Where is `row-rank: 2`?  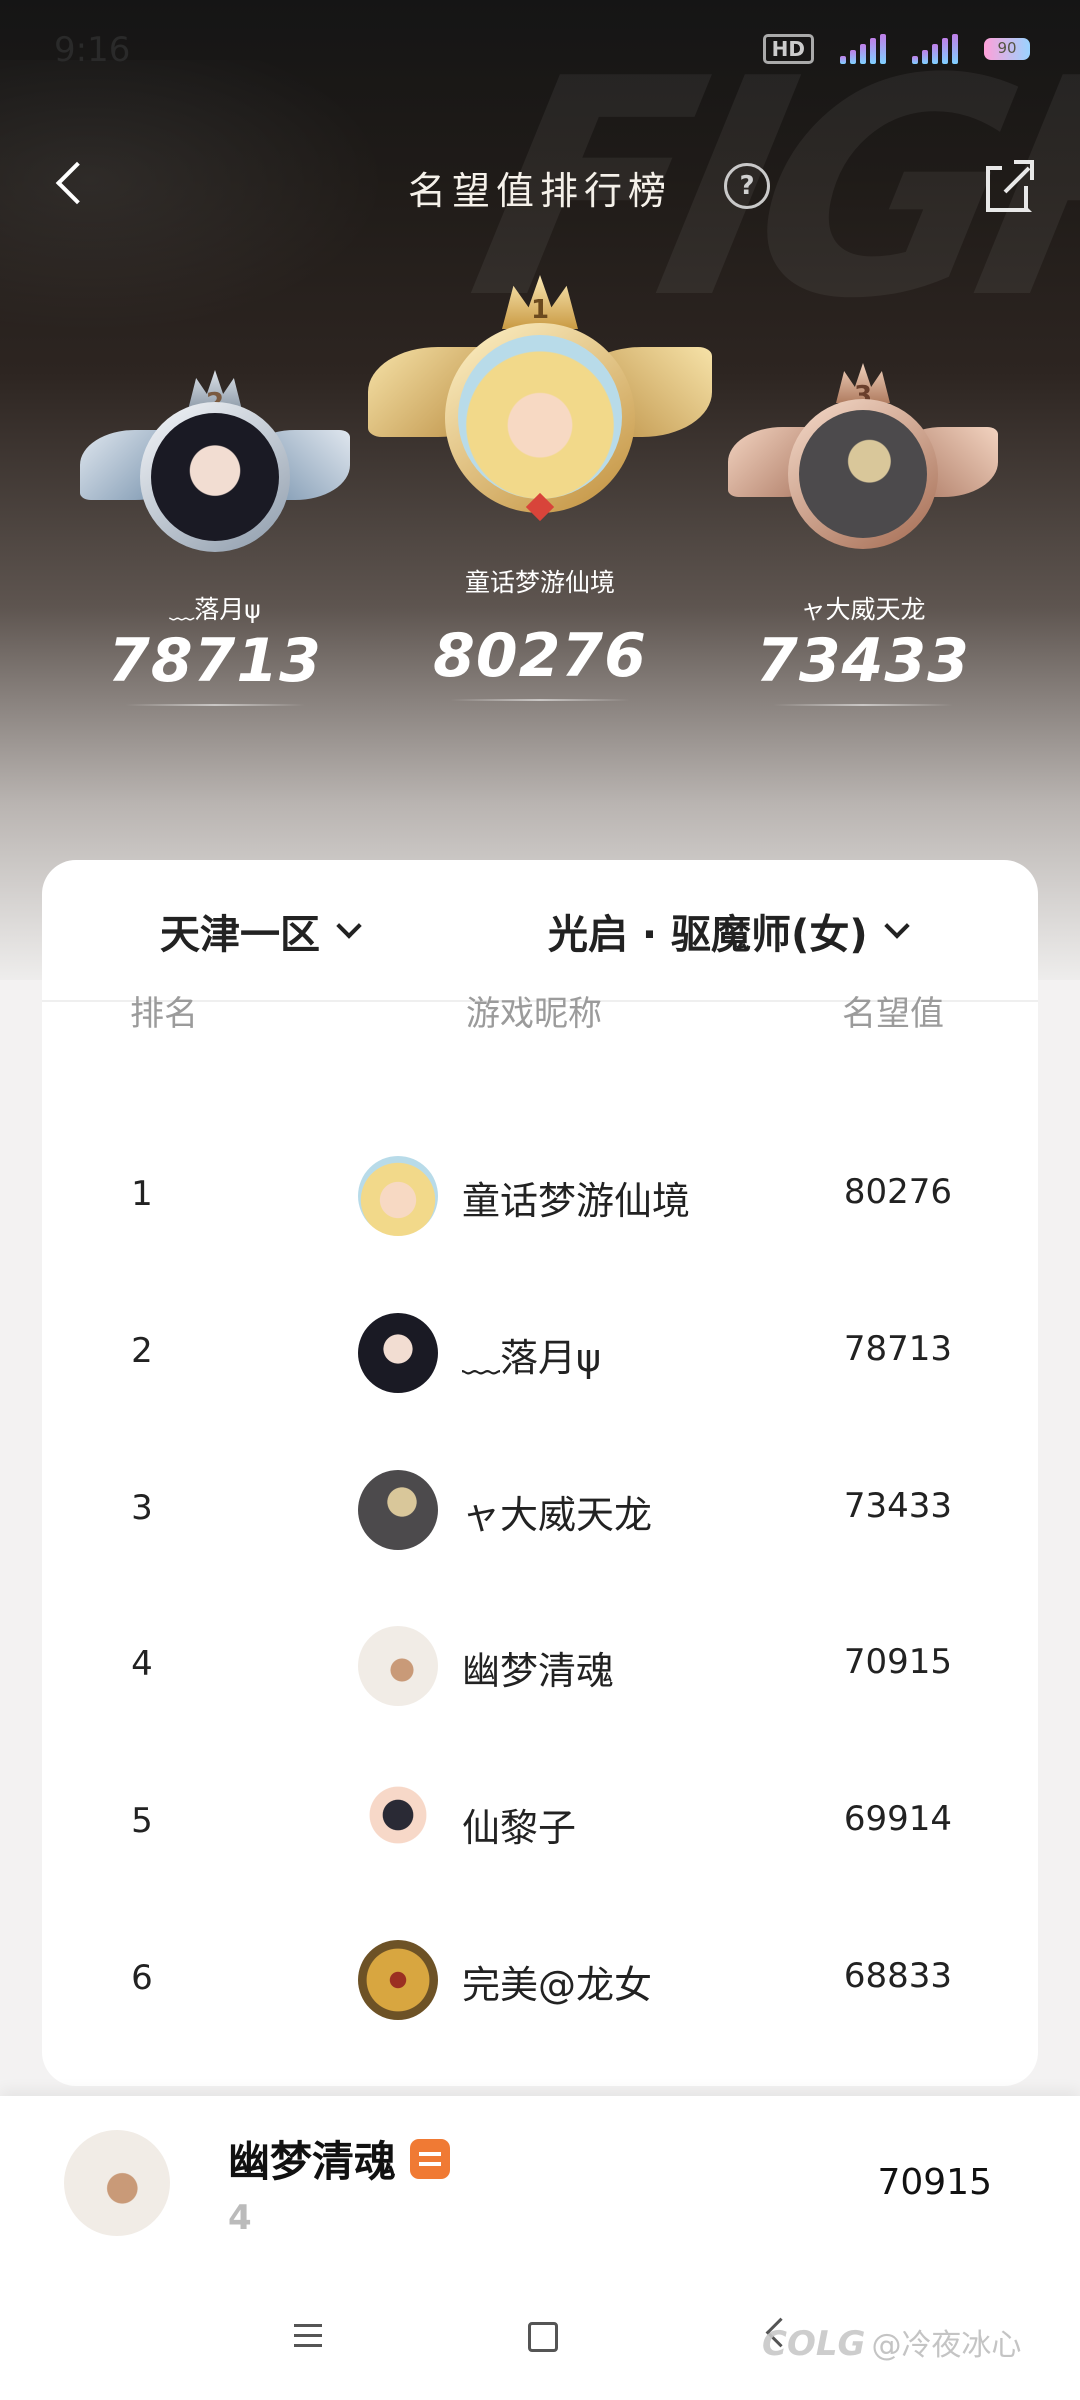 row-rank: 2 is located at coordinates (142, 1351).